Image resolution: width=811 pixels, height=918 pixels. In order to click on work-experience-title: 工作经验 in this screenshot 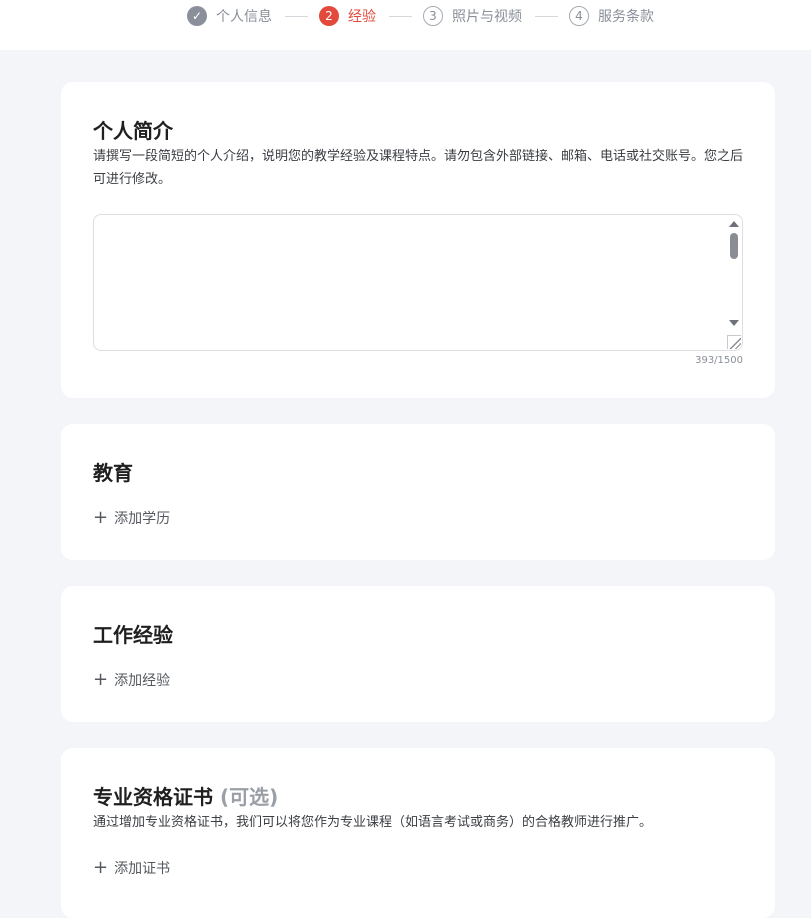, I will do `click(133, 635)`.